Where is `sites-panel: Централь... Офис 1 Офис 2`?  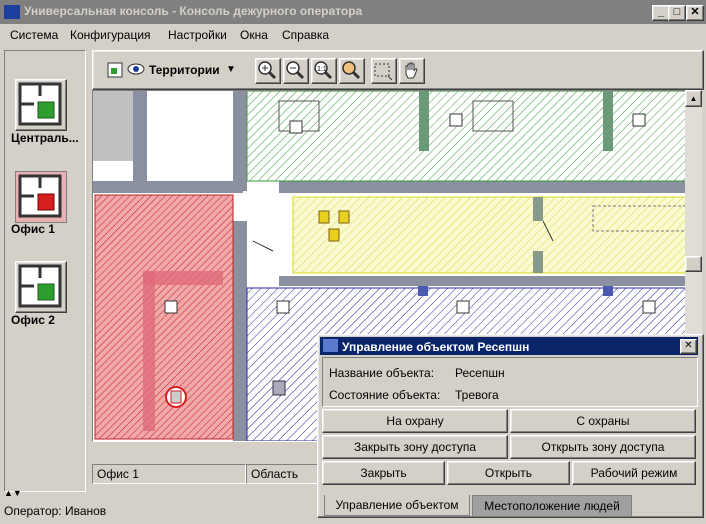
sites-panel: Централь... Офис 1 Офис 2 is located at coordinates (45, 271).